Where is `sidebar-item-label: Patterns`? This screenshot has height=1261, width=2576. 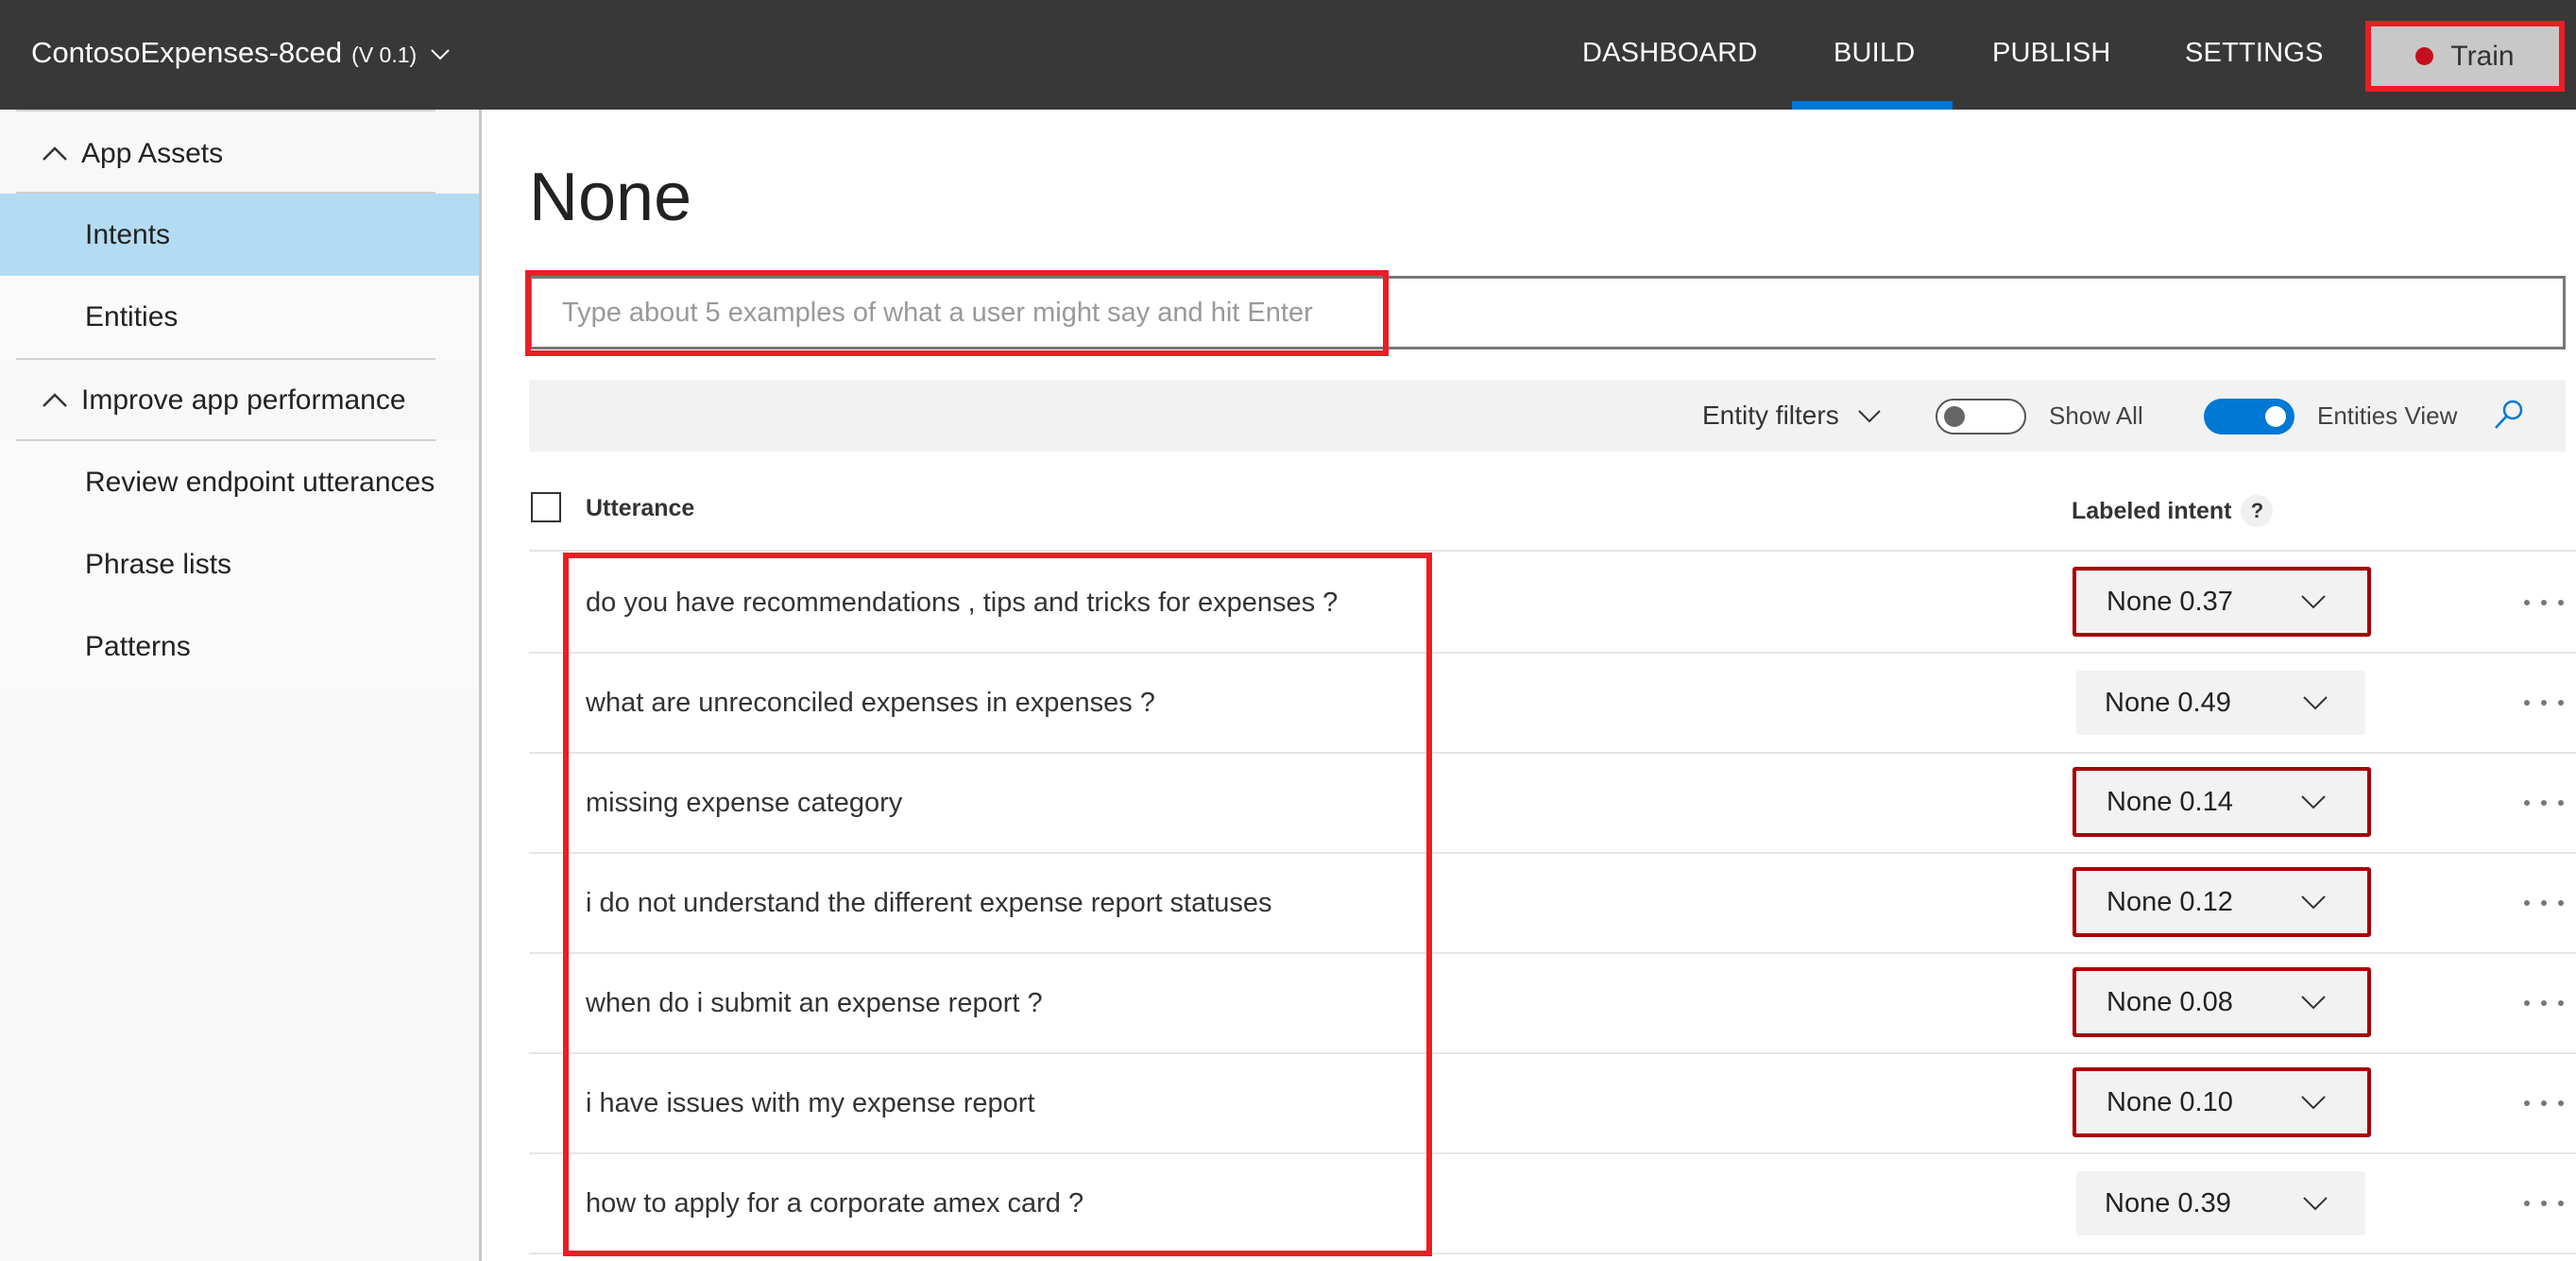
sidebar-item-label: Patterns is located at coordinates (138, 646).